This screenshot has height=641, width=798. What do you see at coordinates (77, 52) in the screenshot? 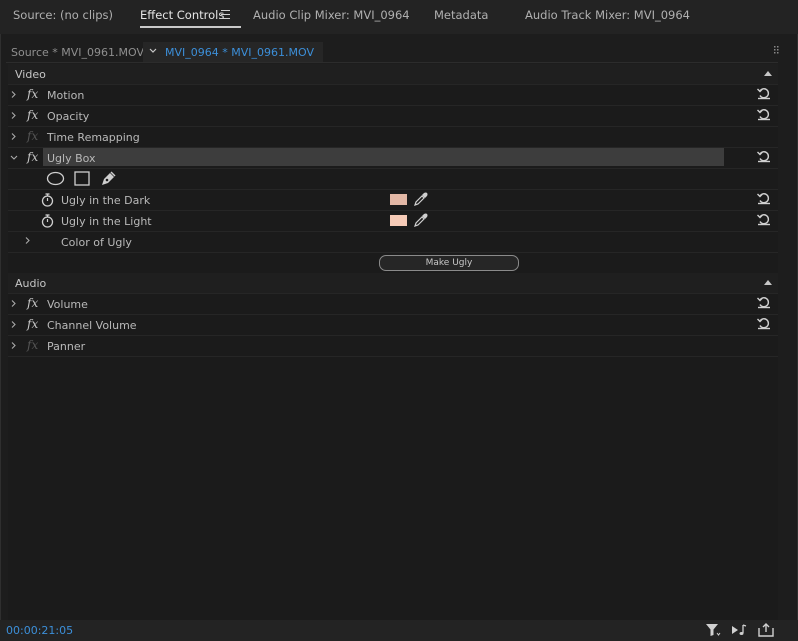
I see `source-clip-label: Source * MVI_0961.MOV` at bounding box center [77, 52].